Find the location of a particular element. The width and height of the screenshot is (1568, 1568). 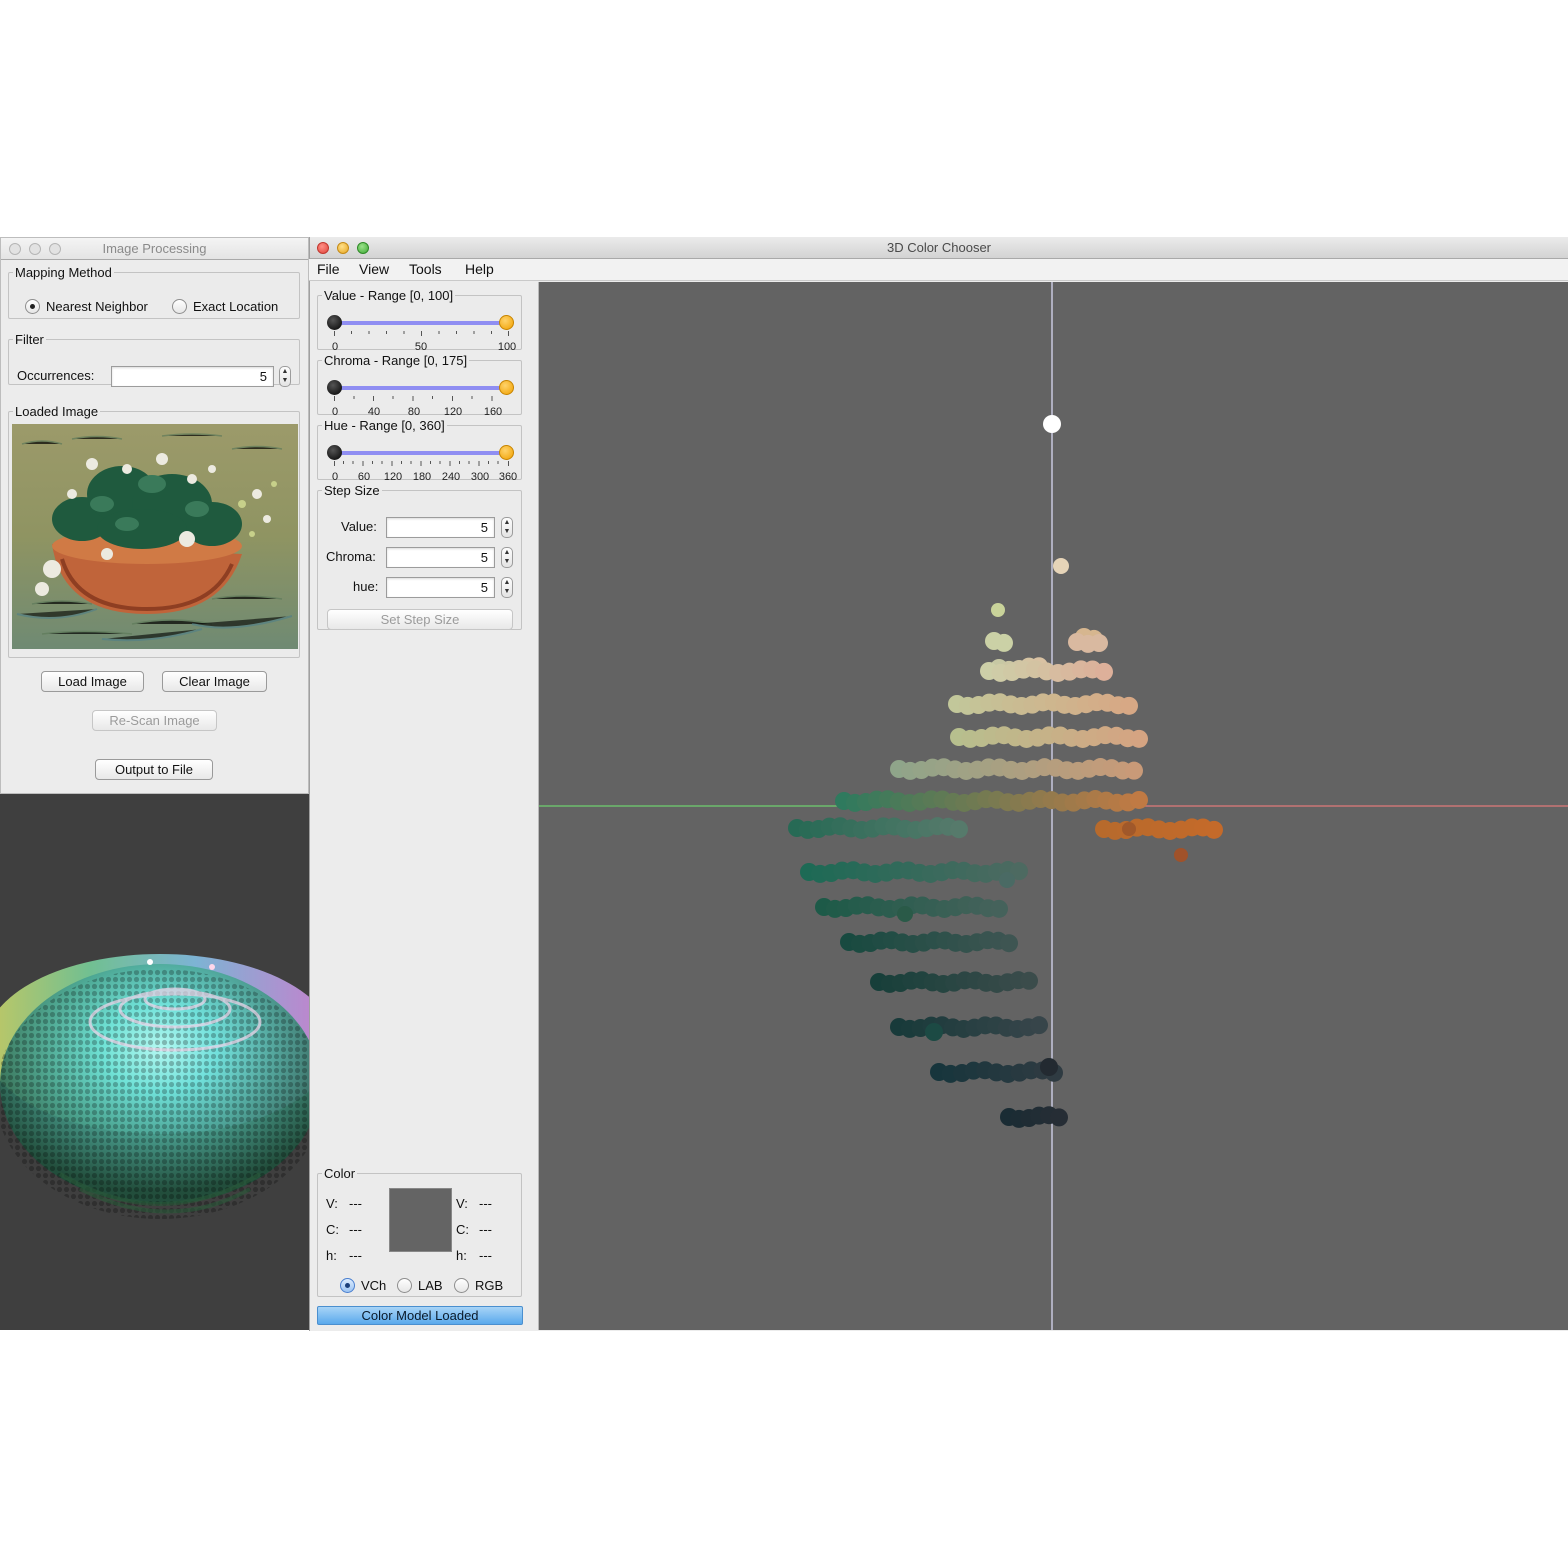

nearest-neighbor-radio is located at coordinates (32, 306).